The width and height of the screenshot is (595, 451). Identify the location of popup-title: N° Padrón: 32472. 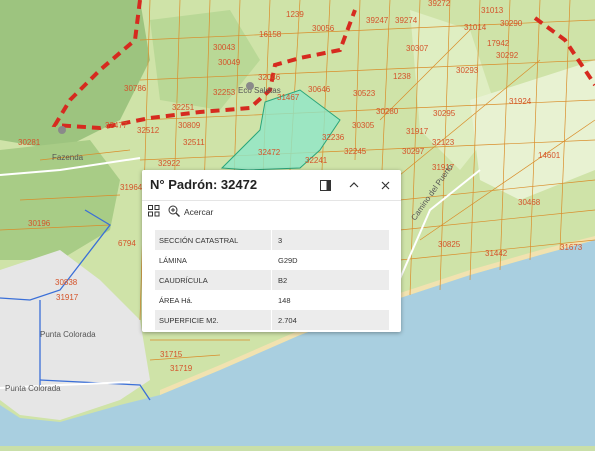
(204, 184).